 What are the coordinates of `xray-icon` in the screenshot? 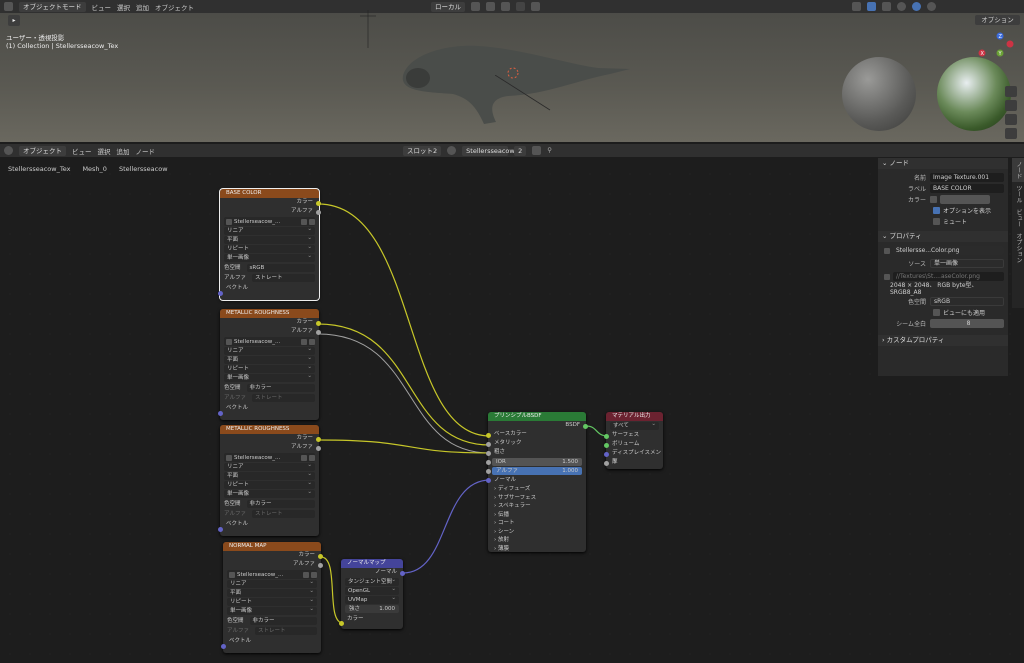 It's located at (886, 6).